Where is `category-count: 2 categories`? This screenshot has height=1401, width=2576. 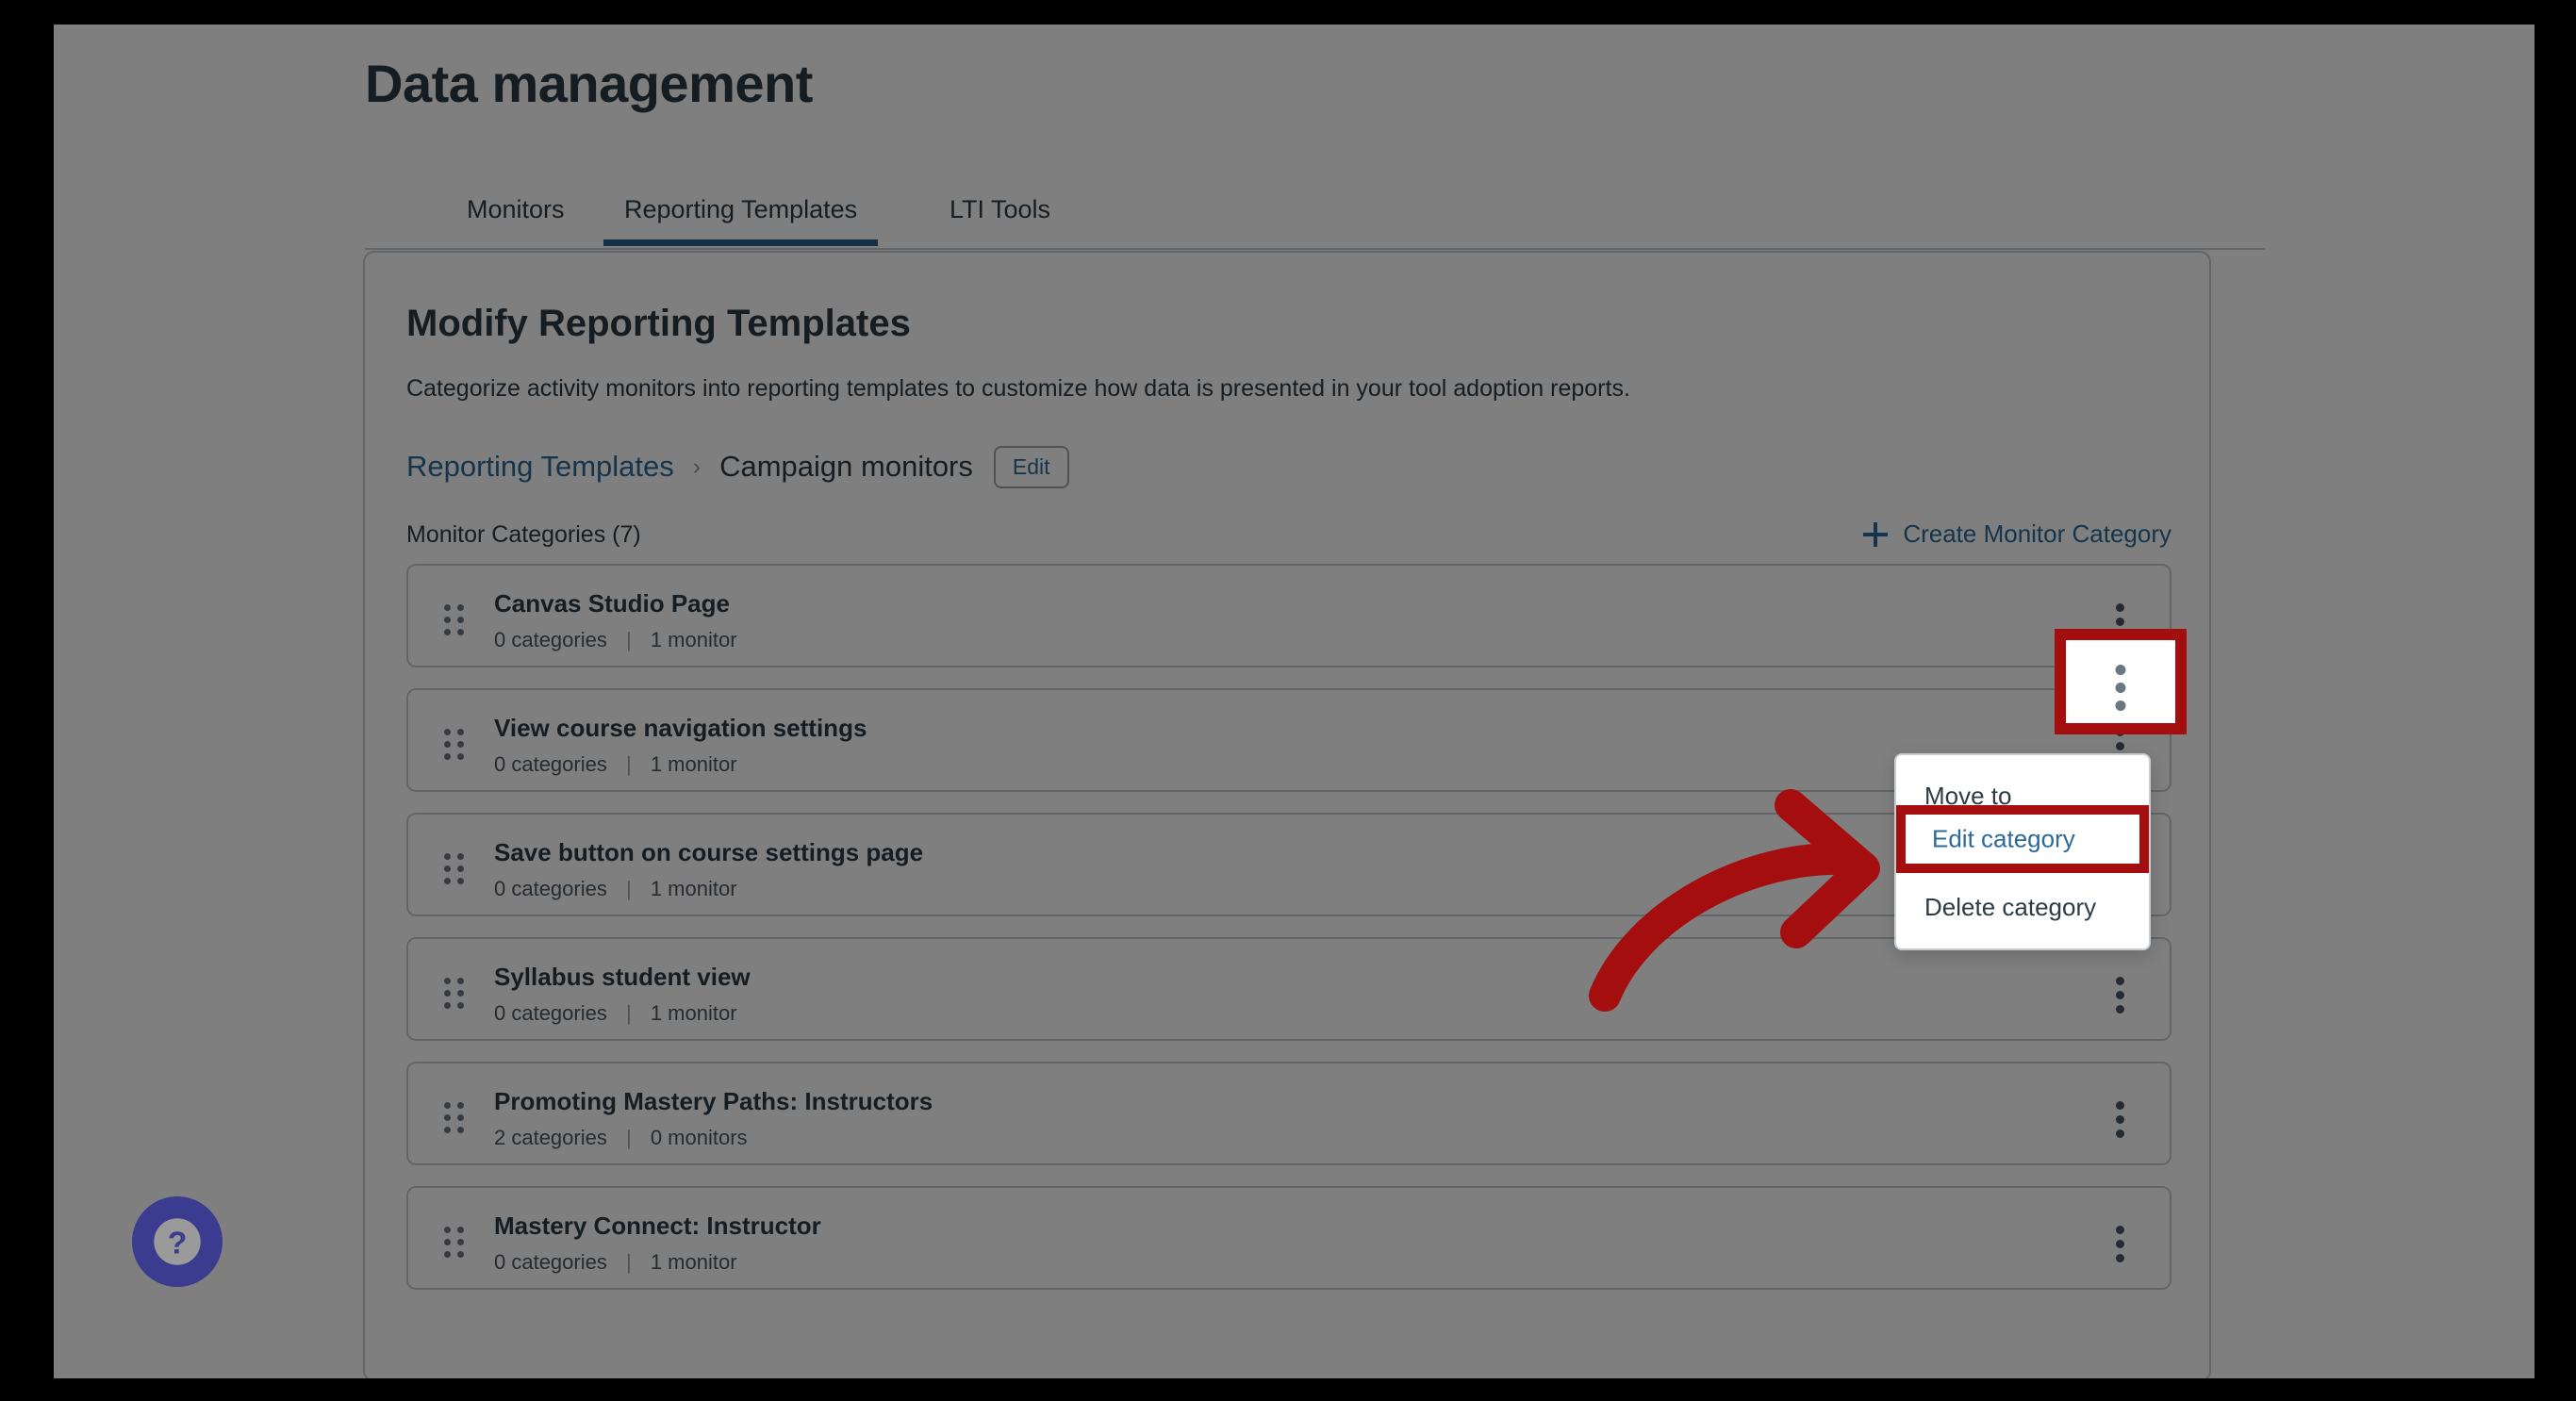
category-count: 2 categories is located at coordinates (550, 1137).